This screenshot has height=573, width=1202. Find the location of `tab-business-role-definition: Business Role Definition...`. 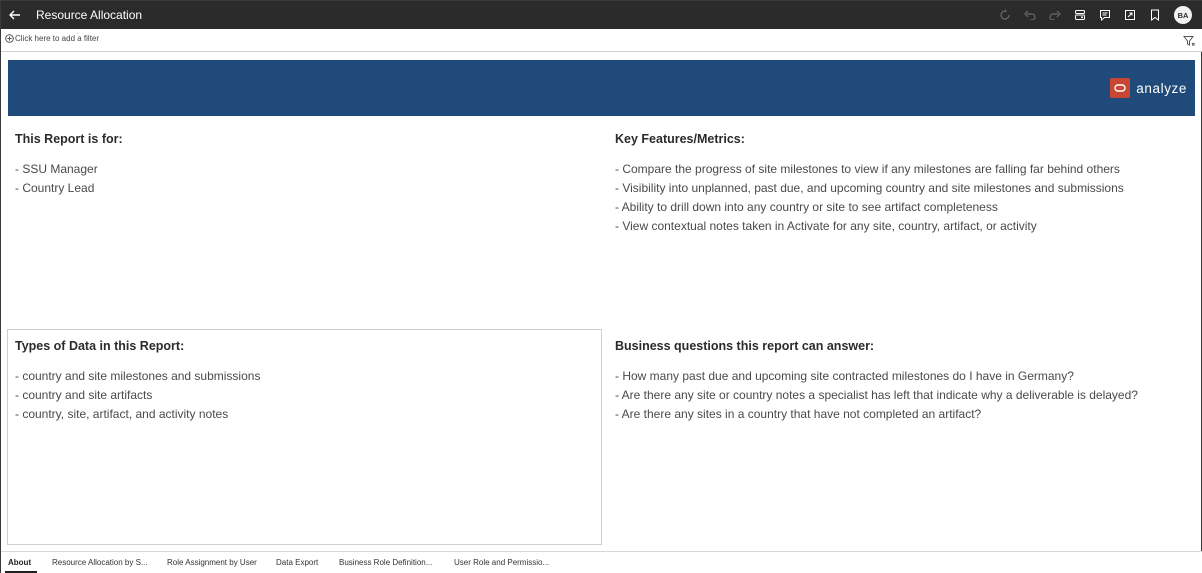

tab-business-role-definition: Business Role Definition... is located at coordinates (385, 562).